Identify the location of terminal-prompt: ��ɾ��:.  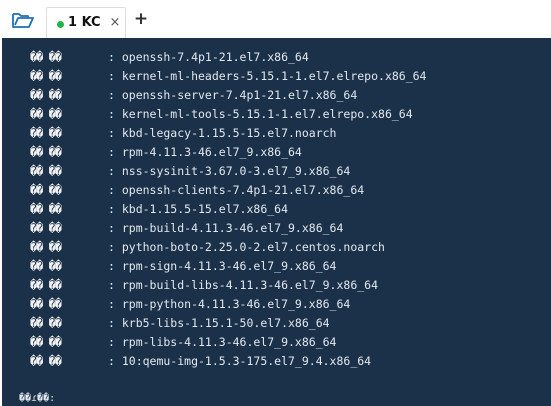
(37, 398).